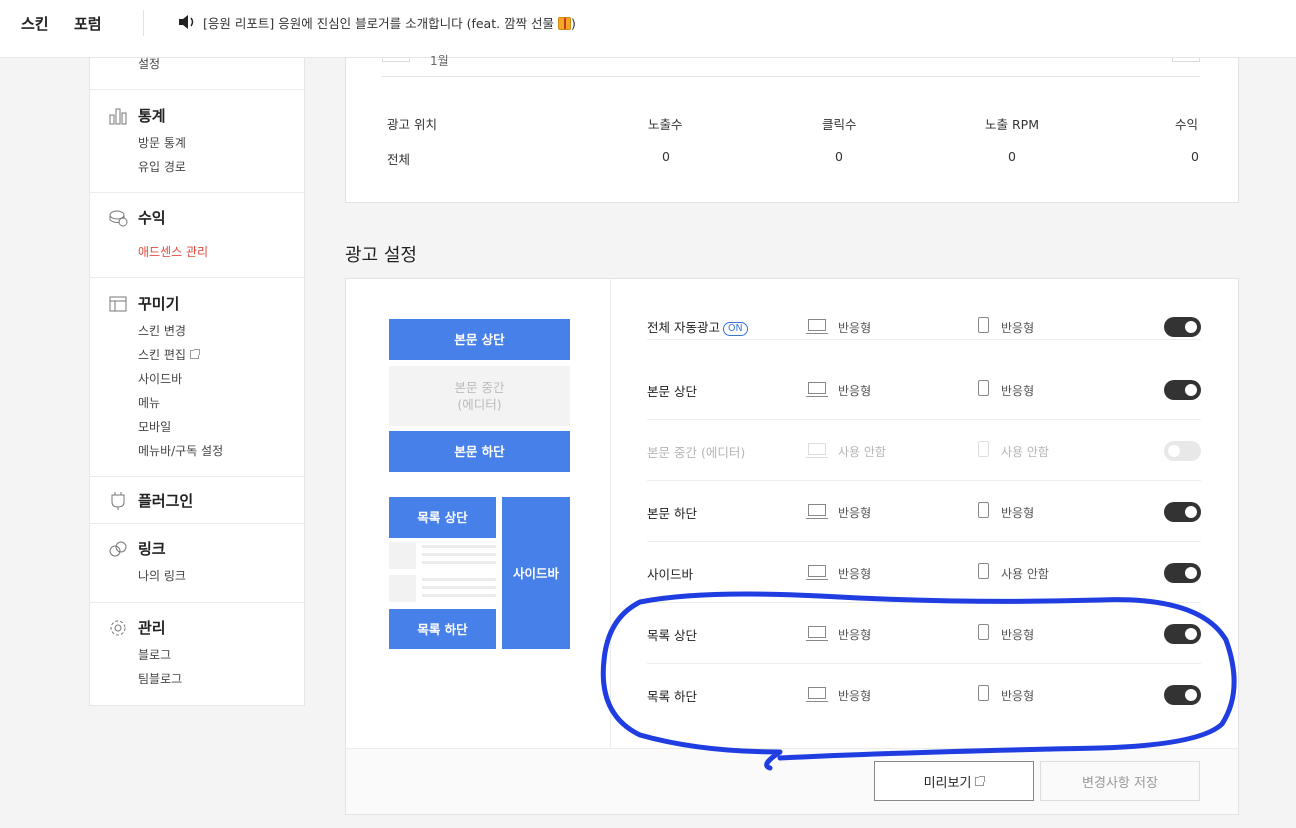 Image resolution: width=1296 pixels, height=828 pixels. What do you see at coordinates (672, 513) in the screenshot?
I see `ad-row-label: 본문 하단` at bounding box center [672, 513].